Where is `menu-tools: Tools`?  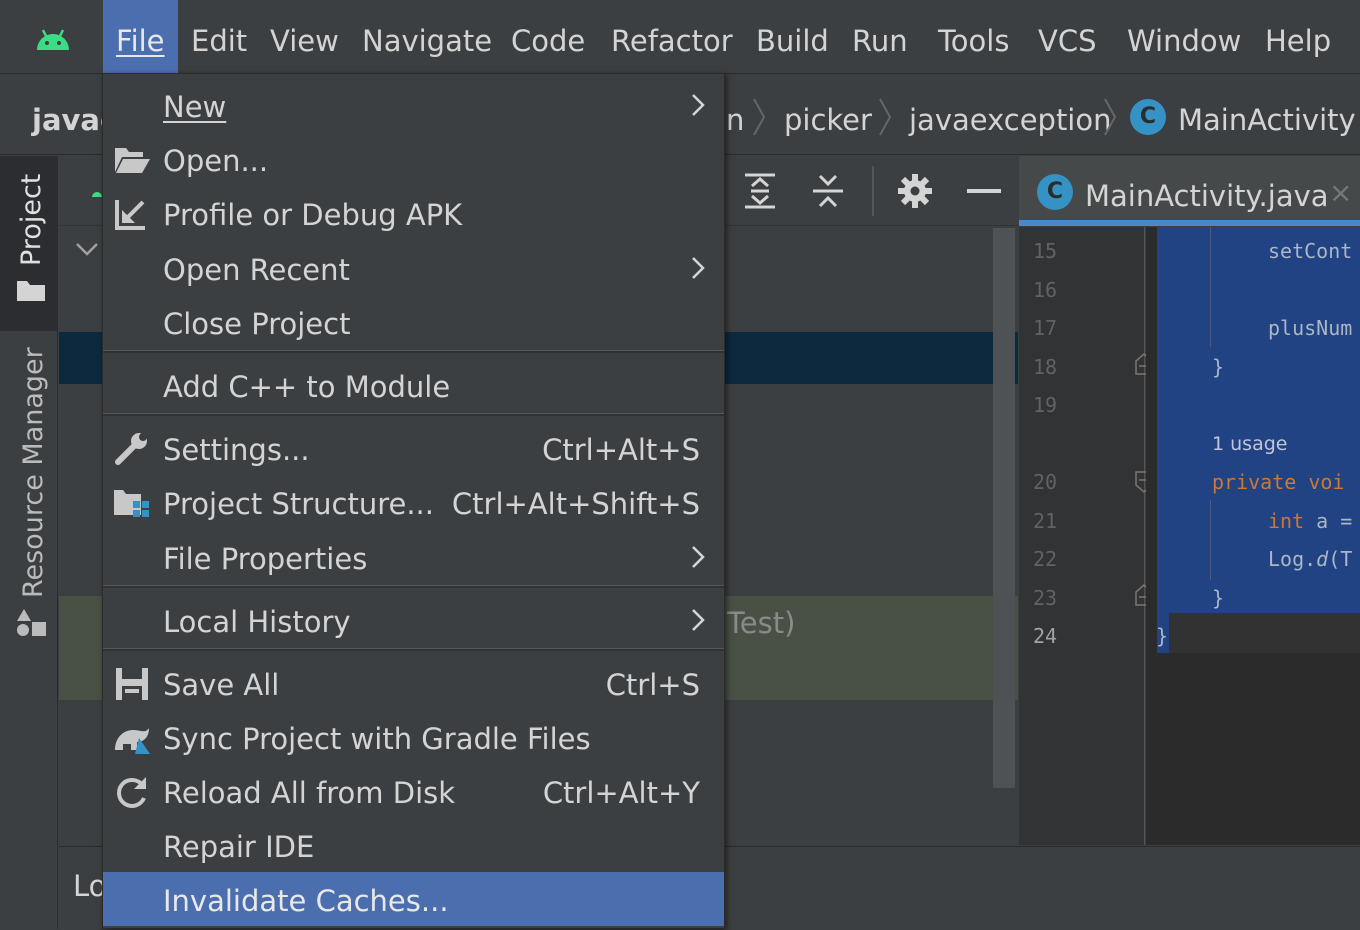 menu-tools: Tools is located at coordinates (973, 37).